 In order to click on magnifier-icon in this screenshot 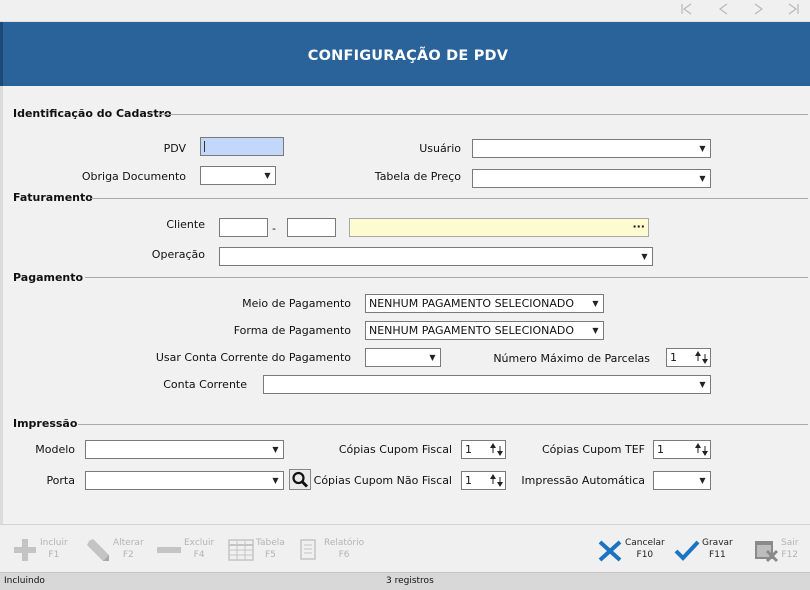, I will do `click(300, 479)`.